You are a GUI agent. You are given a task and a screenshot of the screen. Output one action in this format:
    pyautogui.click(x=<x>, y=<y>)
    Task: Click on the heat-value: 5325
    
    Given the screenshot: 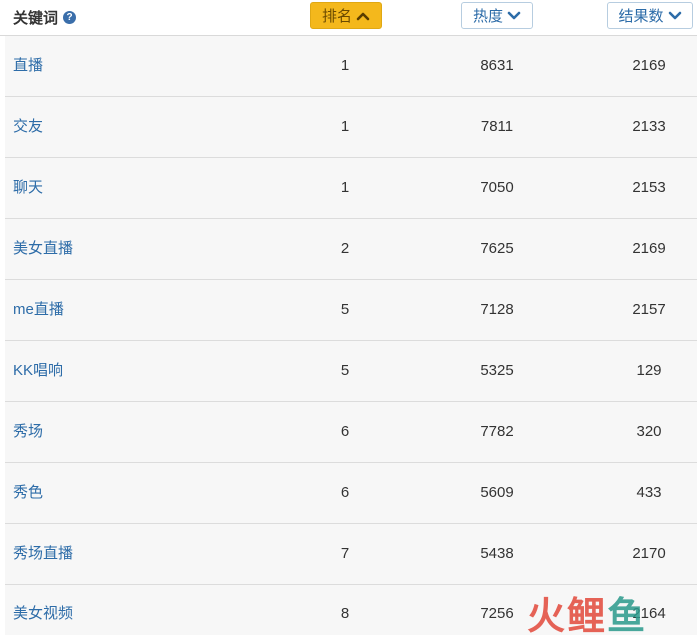 What is the action you would take?
    pyautogui.click(x=497, y=370)
    